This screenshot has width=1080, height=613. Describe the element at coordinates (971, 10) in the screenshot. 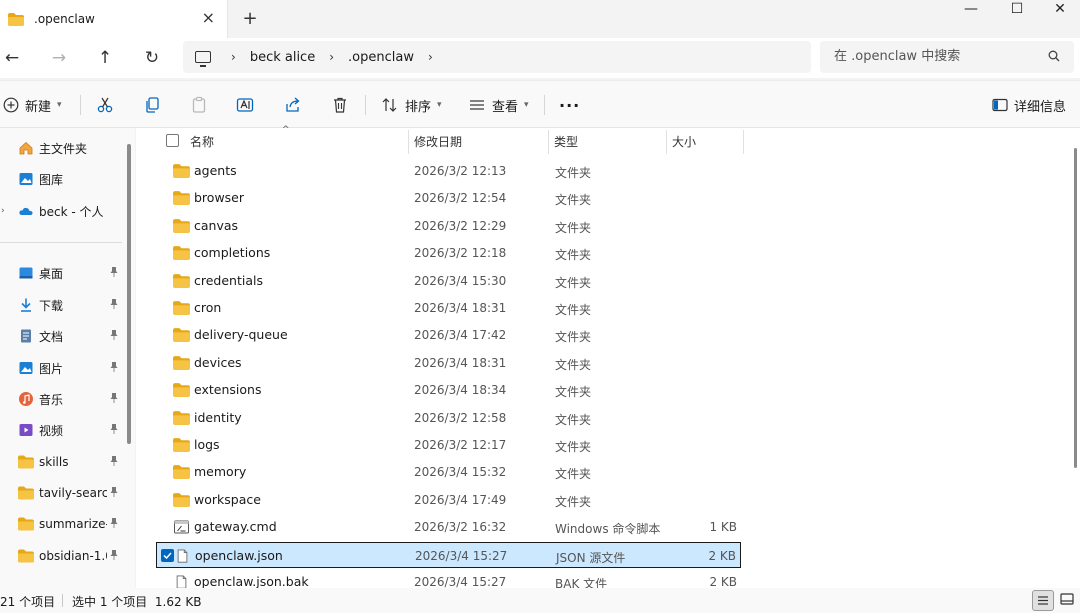

I see `minimize-icon: —` at that location.